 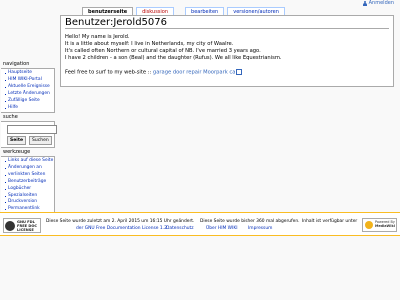 What do you see at coordinates (25, 229) in the screenshot?
I see `gfdl-badge-line: LICENSE` at bounding box center [25, 229].